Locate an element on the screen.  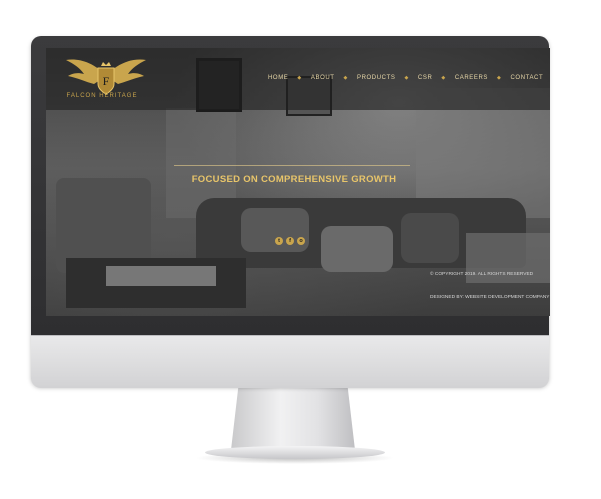
monitor-stand-base is located at coordinates (295, 452).